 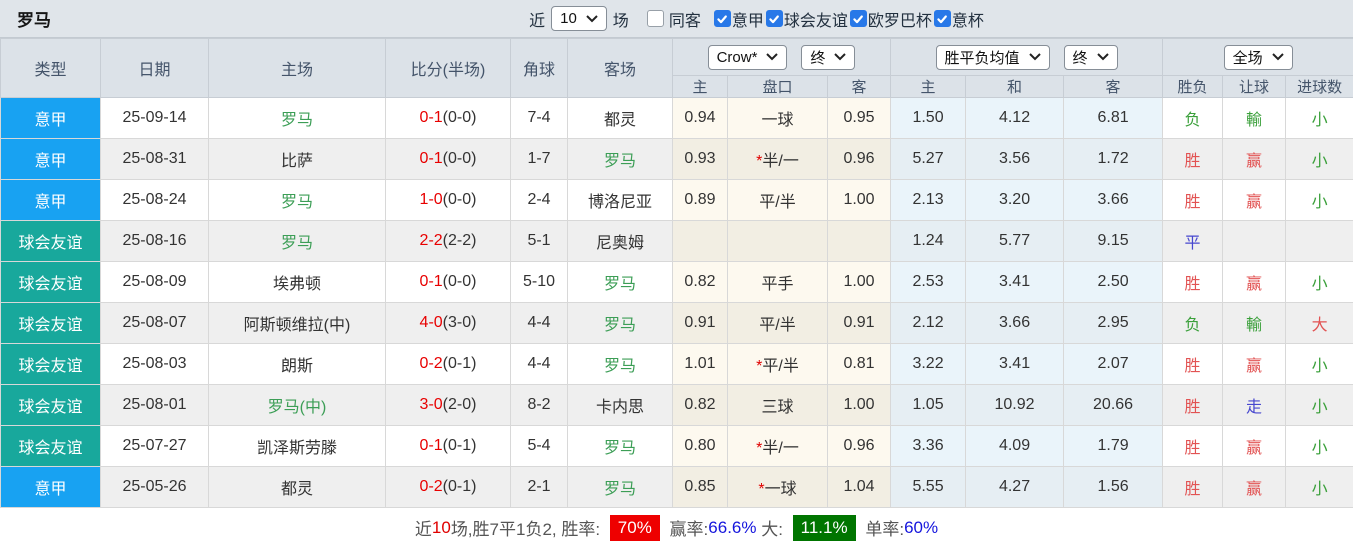 I want to click on home-team: 都灵, so click(x=297, y=487).